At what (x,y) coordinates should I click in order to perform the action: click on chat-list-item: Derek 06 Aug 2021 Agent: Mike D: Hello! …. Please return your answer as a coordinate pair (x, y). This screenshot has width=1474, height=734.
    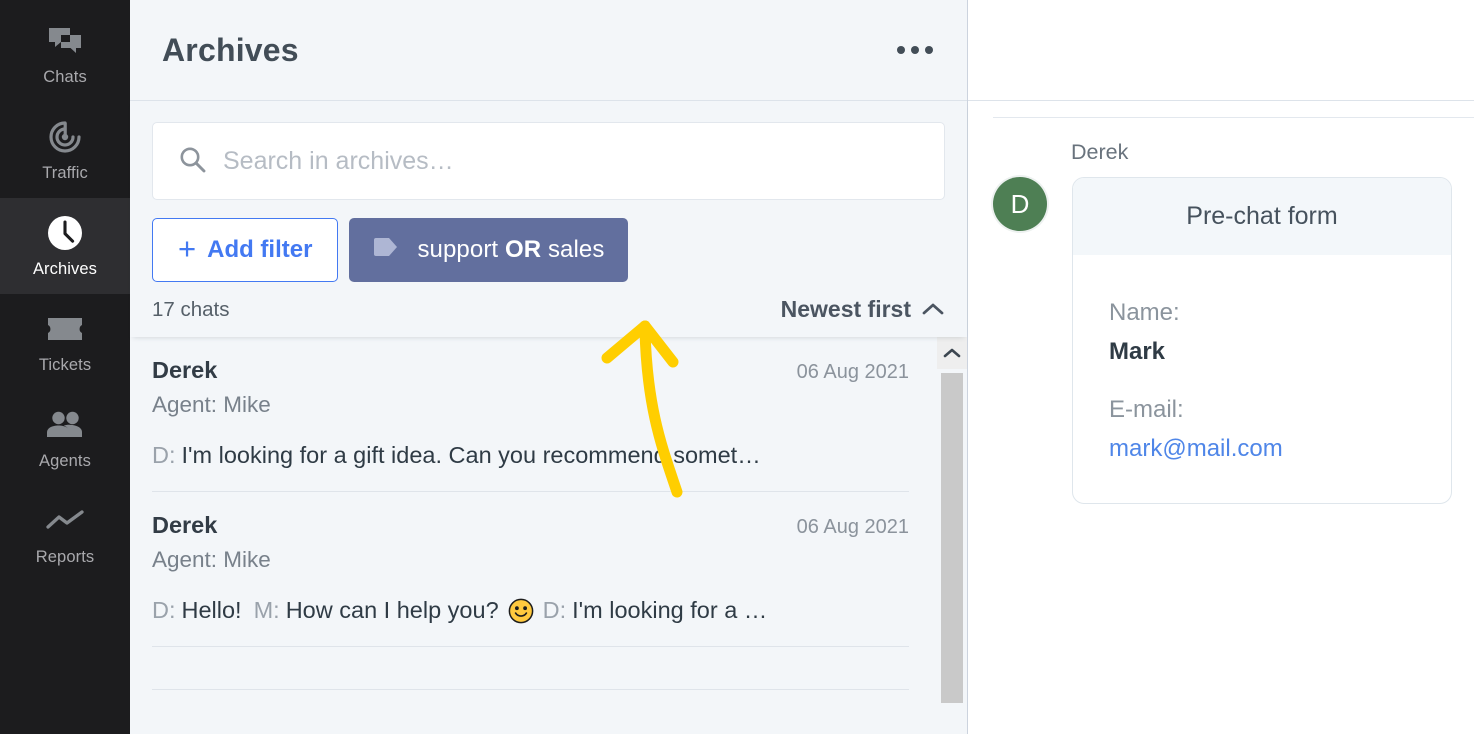
    Looking at the image, I should click on (530, 569).